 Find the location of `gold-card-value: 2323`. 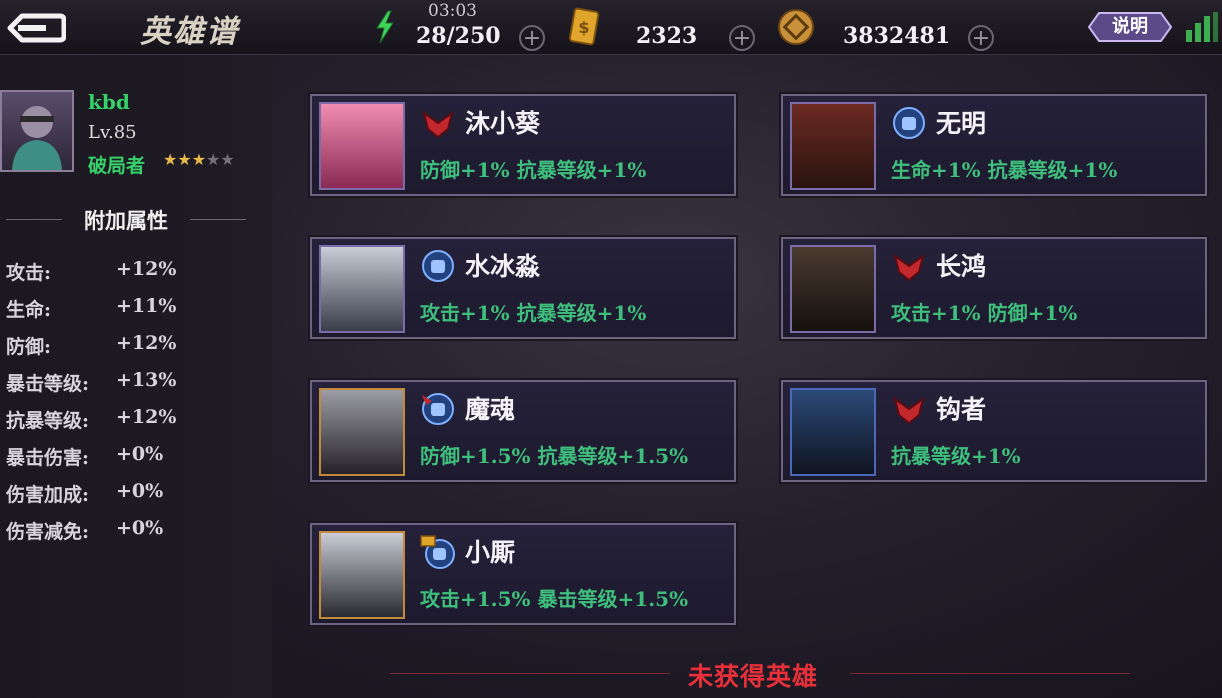

gold-card-value: 2323 is located at coordinates (667, 36).